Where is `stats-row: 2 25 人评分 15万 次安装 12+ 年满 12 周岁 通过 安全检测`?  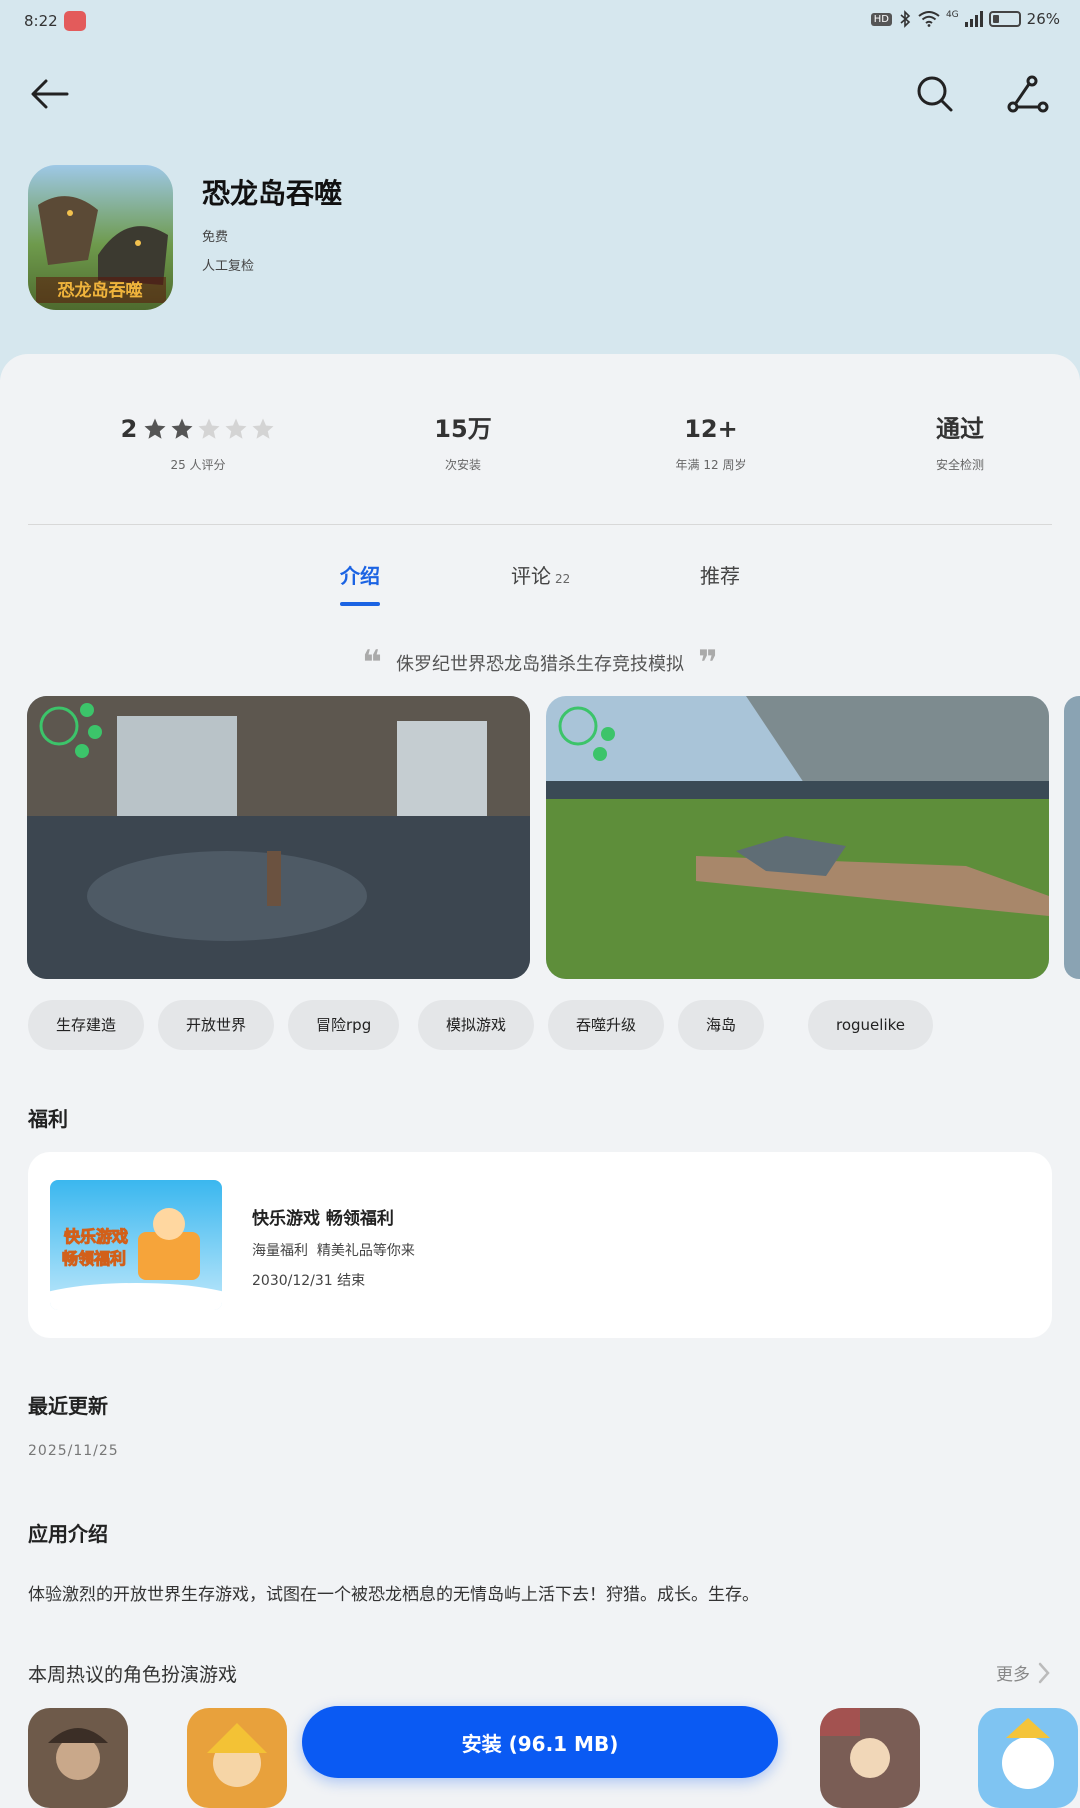 stats-row: 2 25 人评分 15万 次安装 12+ 年满 12 周岁 通过 安全检测 is located at coordinates (540, 452).